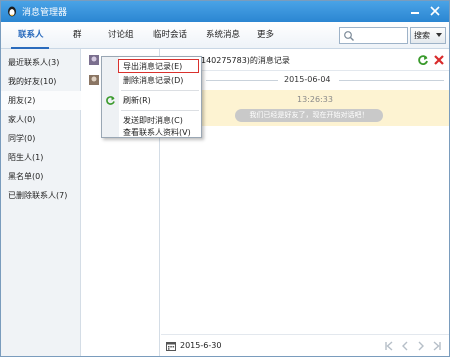  I want to click on first-page-icon, so click(389, 346).